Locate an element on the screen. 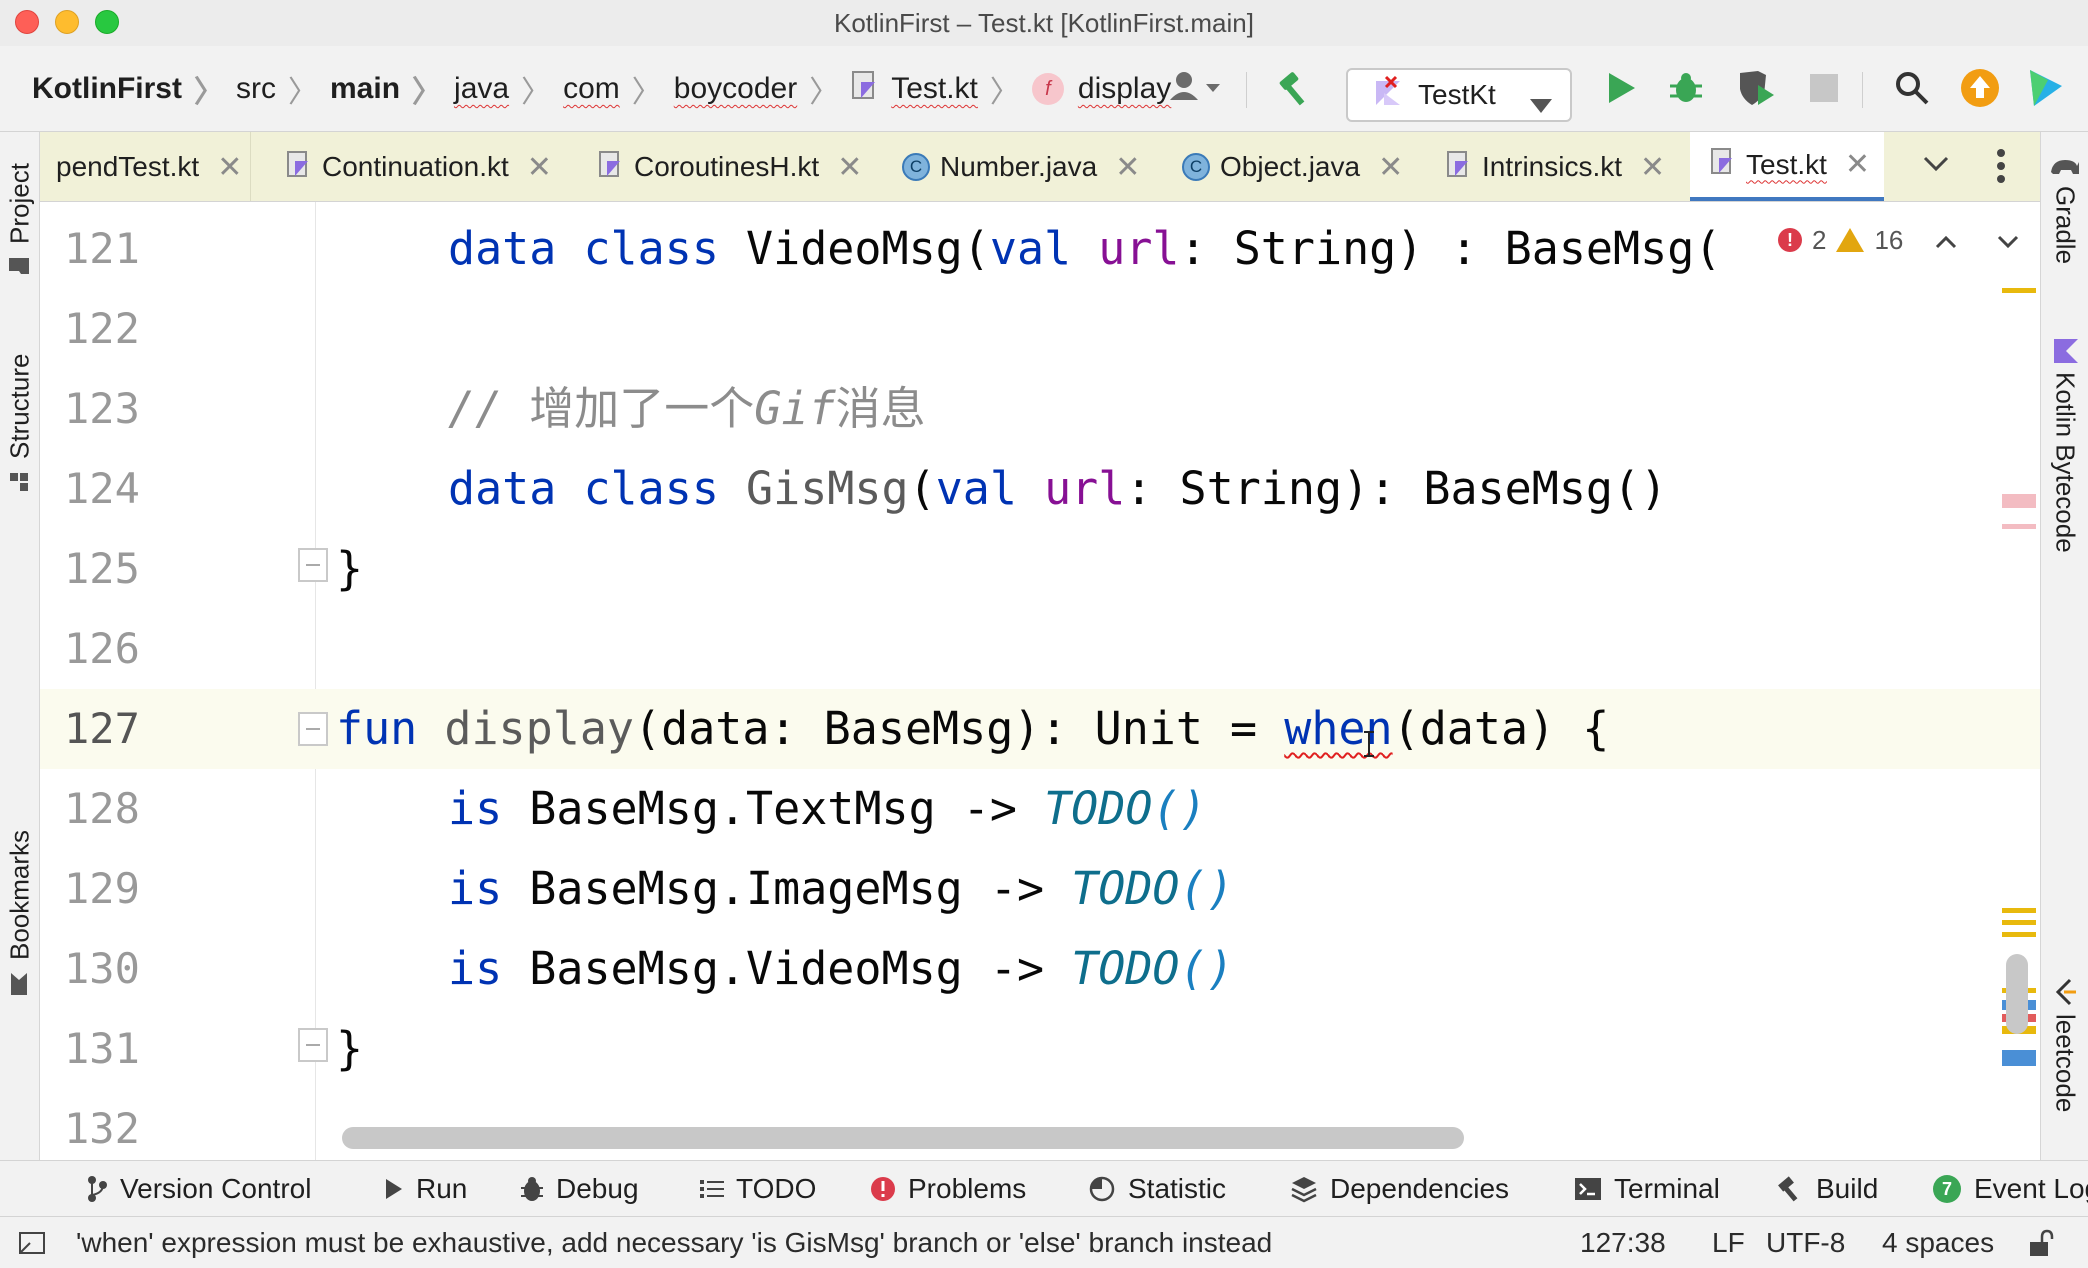 This screenshot has width=2088, height=1268. code-token: : String) : BaseMsg( is located at coordinates (1450, 248).